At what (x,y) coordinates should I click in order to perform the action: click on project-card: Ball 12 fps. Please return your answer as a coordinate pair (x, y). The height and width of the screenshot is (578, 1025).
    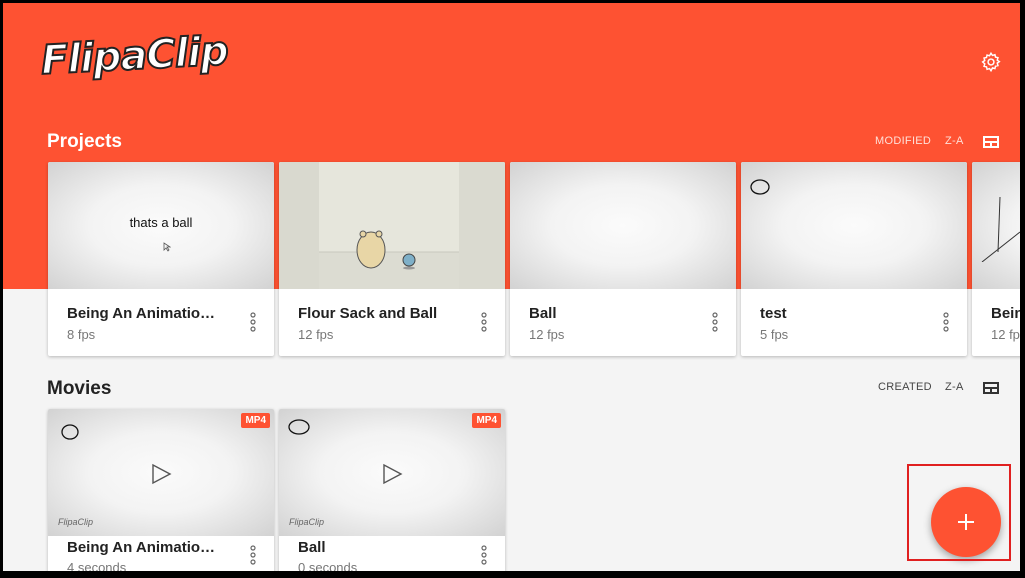
    Looking at the image, I should click on (623, 259).